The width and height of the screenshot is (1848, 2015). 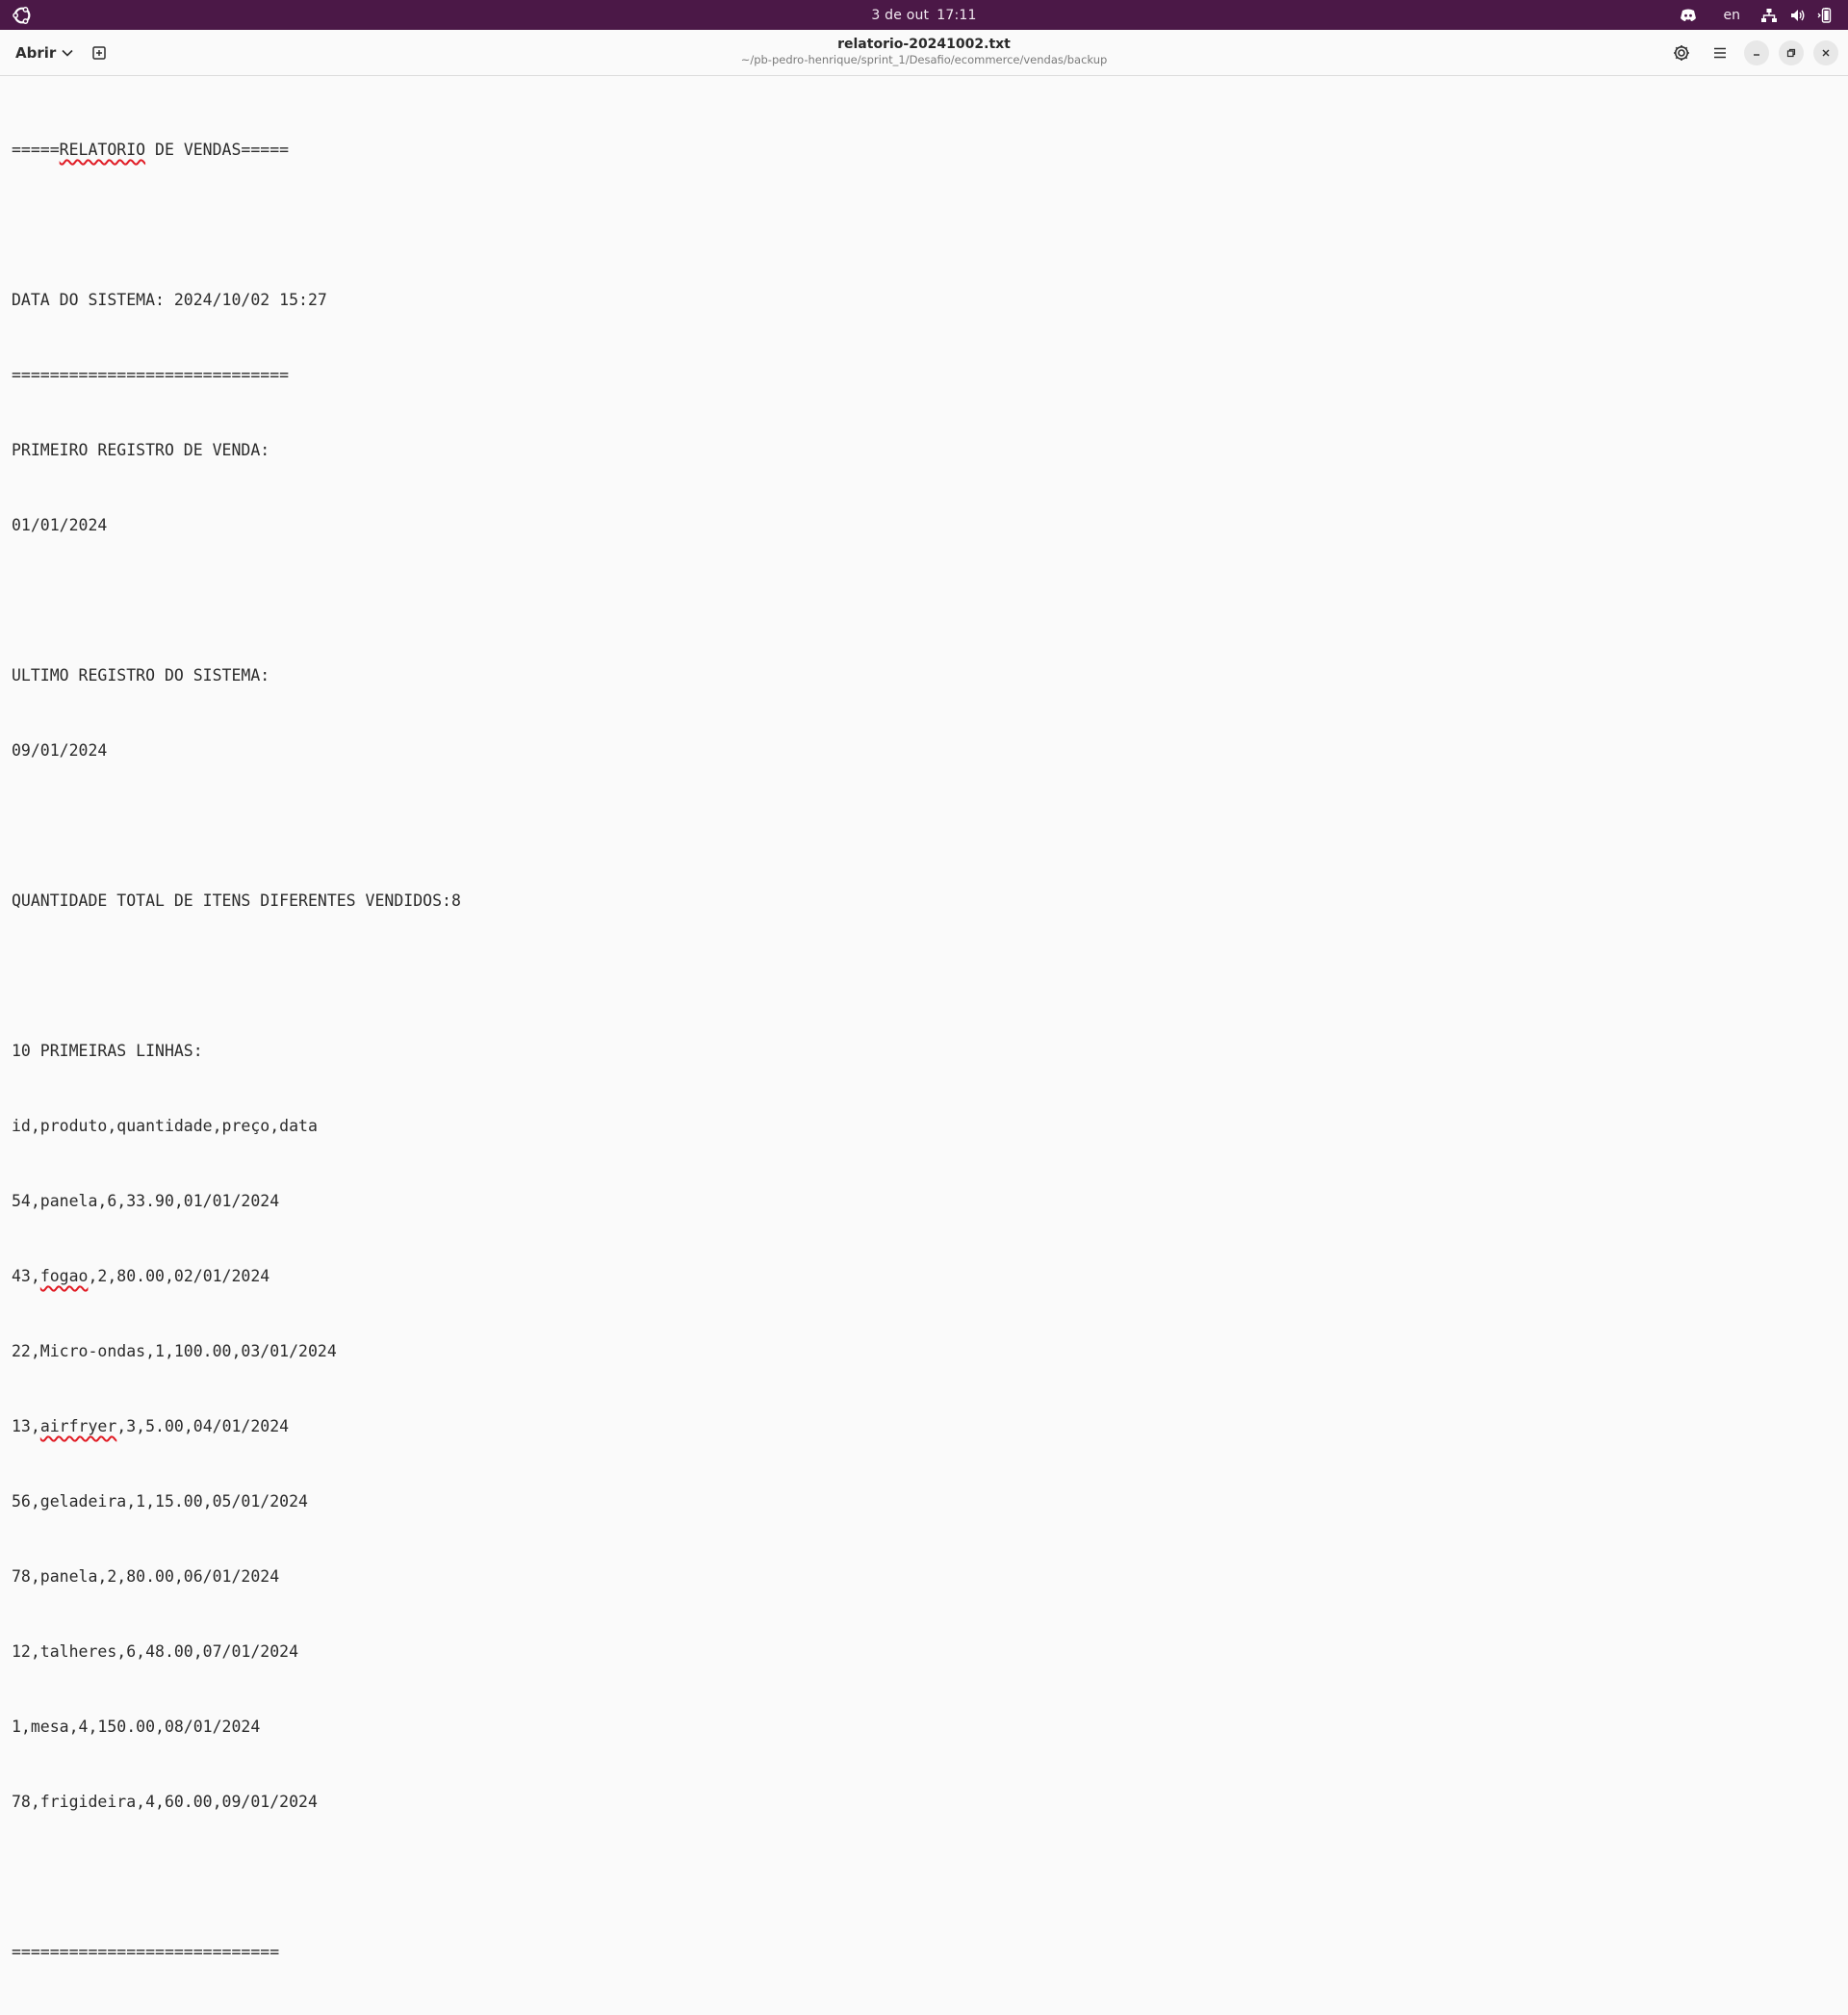 I want to click on text-line: 01/01/2024, so click(x=60, y=525).